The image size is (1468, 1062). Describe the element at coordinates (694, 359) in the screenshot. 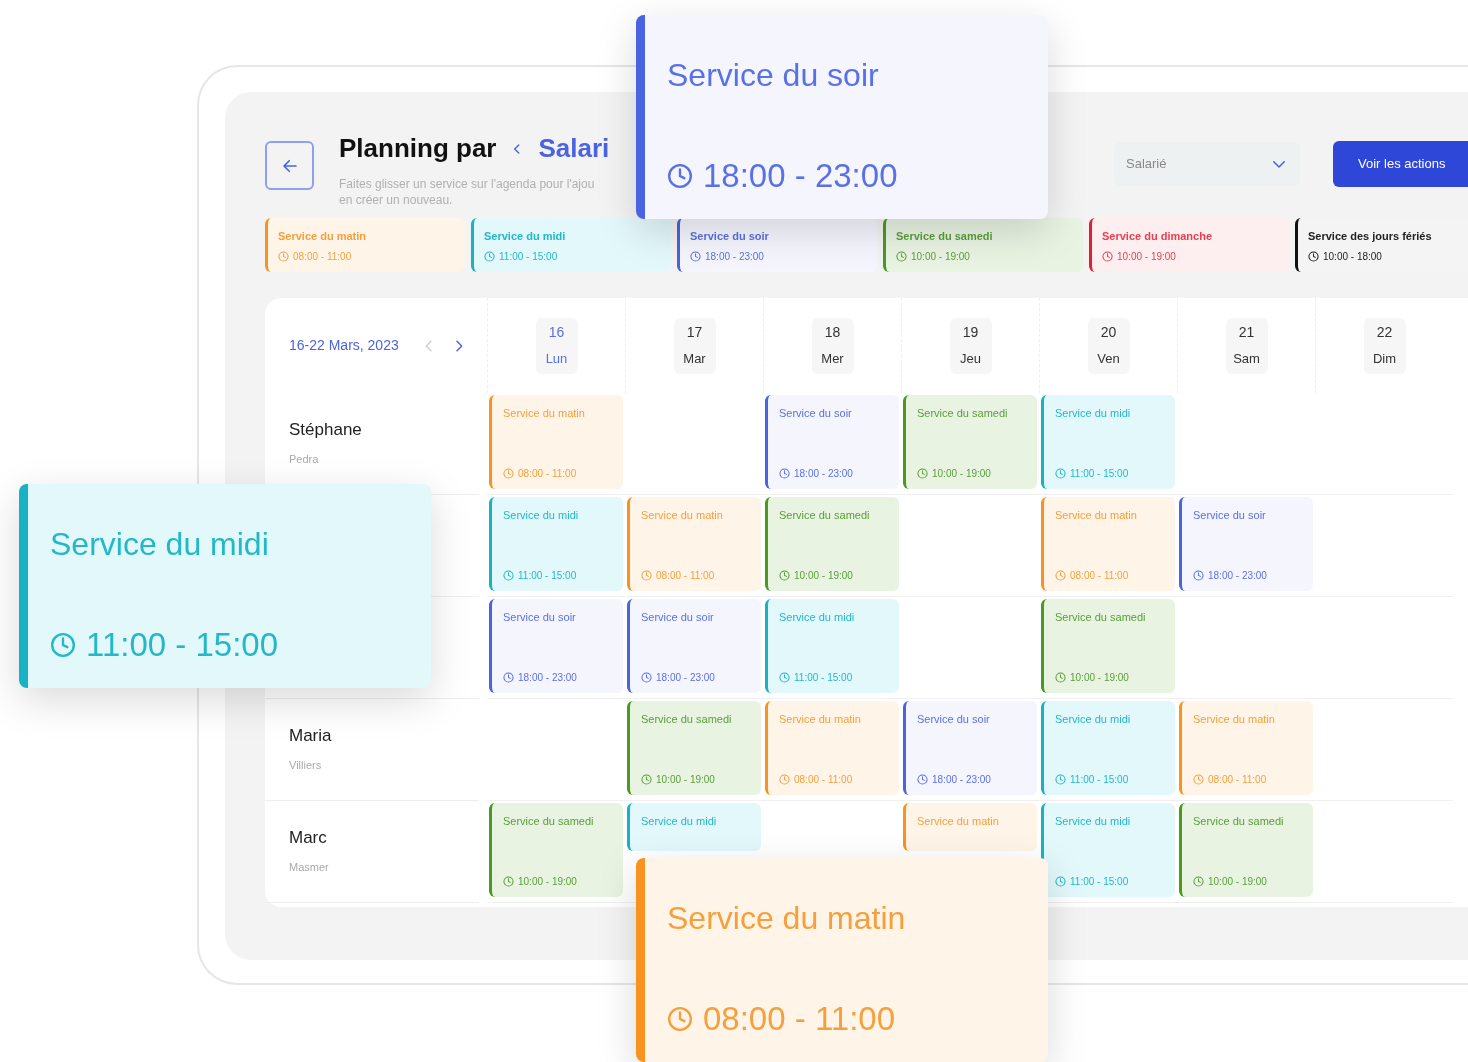

I see `day-label: Mar` at that location.